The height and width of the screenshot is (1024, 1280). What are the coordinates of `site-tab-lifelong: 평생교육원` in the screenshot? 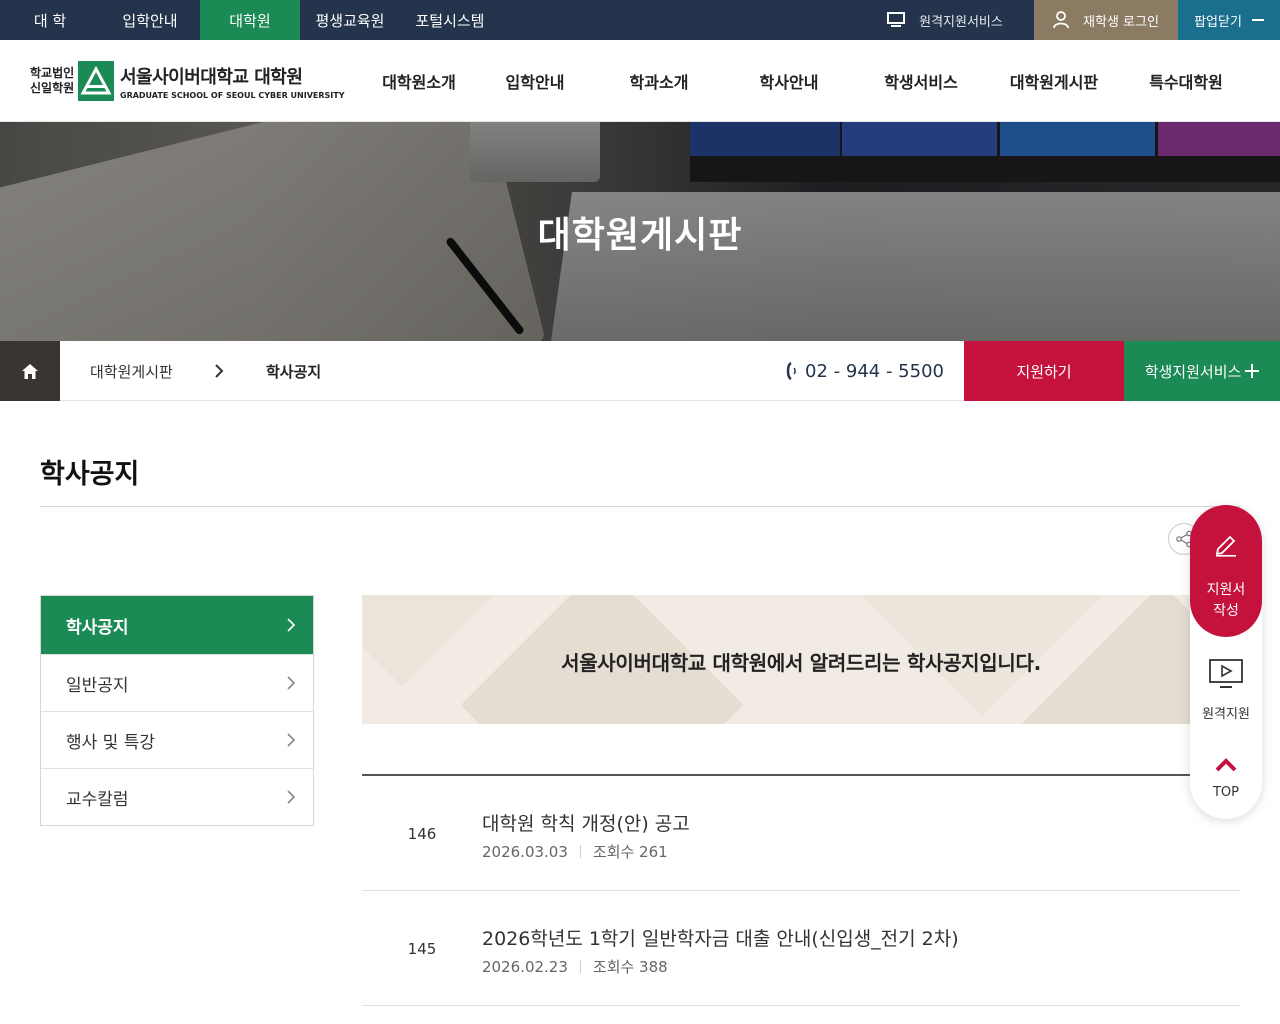 It's located at (350, 20).